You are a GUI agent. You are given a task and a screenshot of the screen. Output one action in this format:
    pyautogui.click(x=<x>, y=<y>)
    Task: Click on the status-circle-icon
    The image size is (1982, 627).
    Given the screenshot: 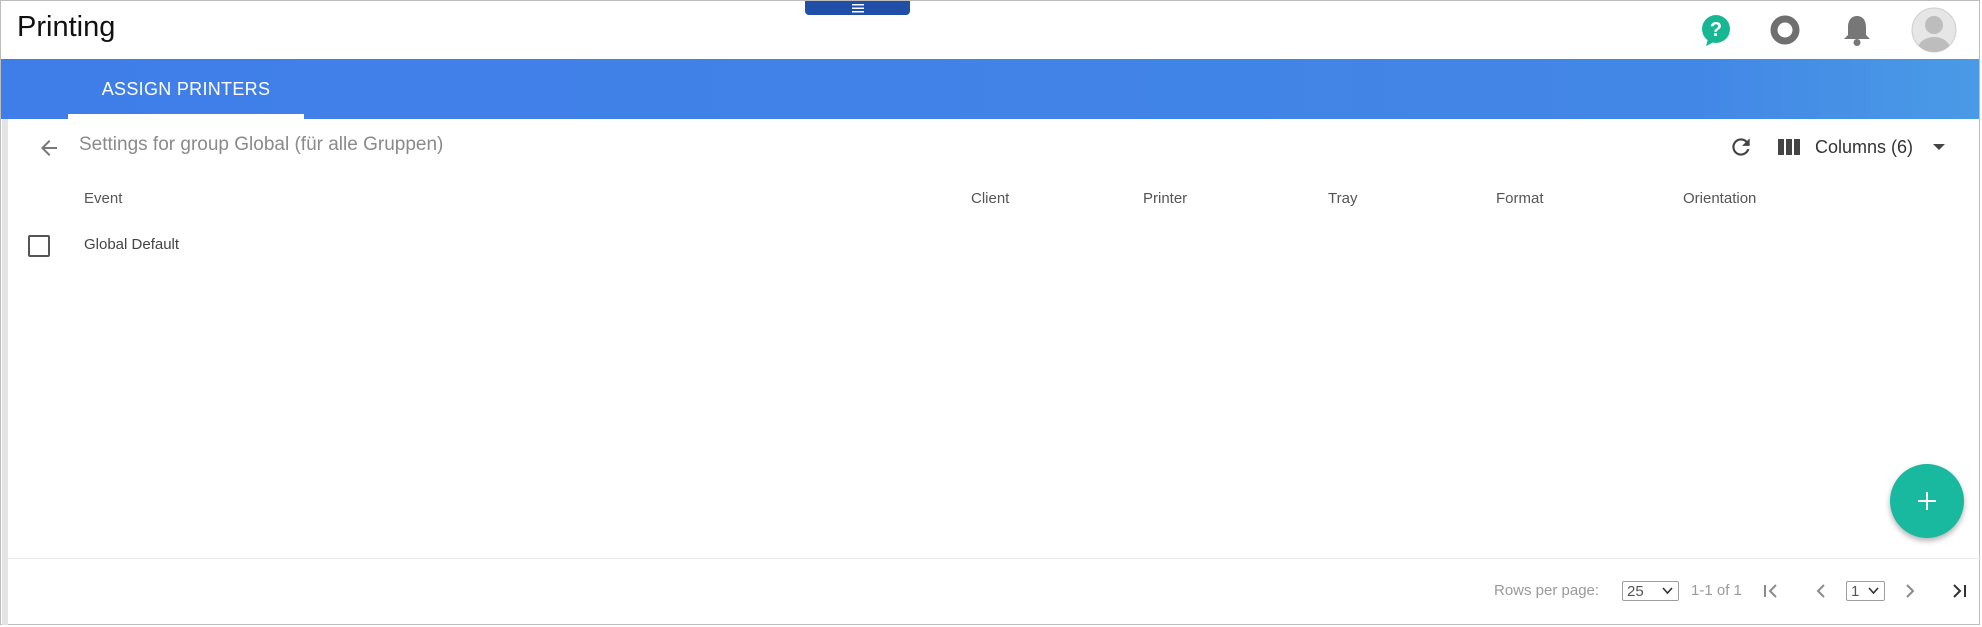 What is the action you would take?
    pyautogui.click(x=1785, y=30)
    